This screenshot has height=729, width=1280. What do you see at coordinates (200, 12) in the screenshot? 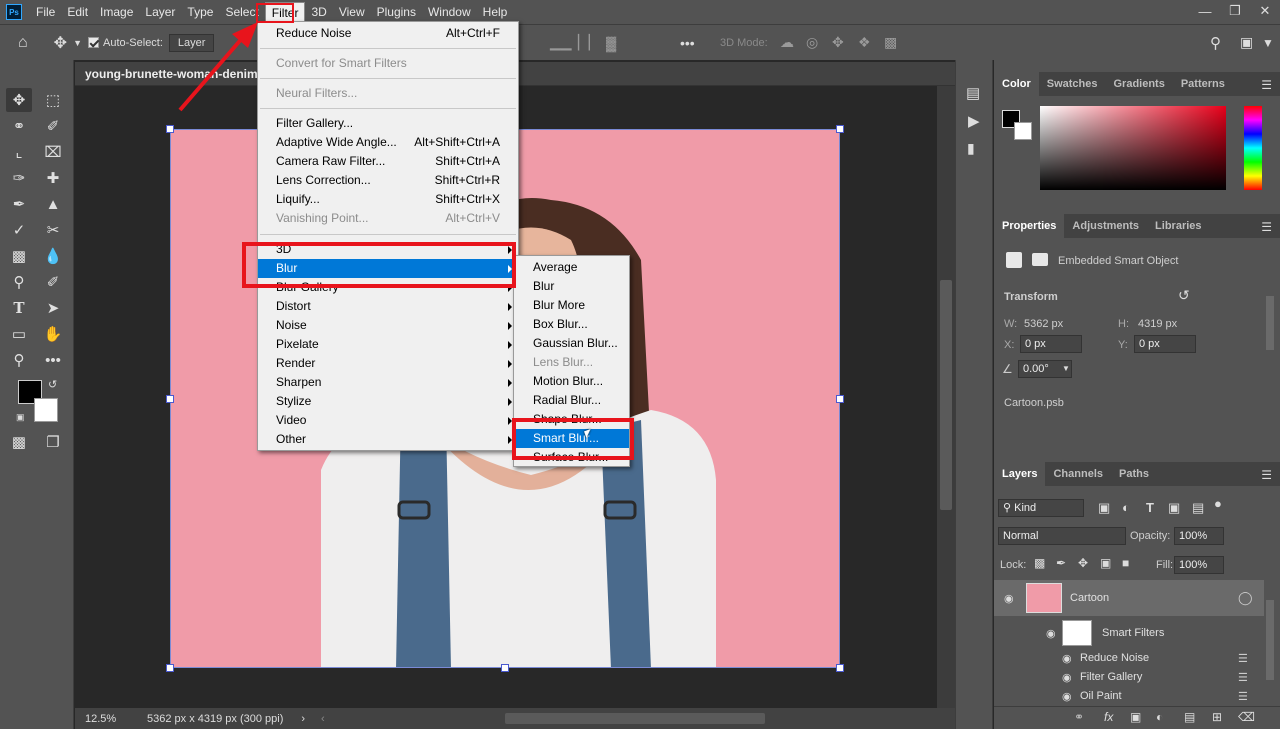
I see `menu-type: Type` at bounding box center [200, 12].